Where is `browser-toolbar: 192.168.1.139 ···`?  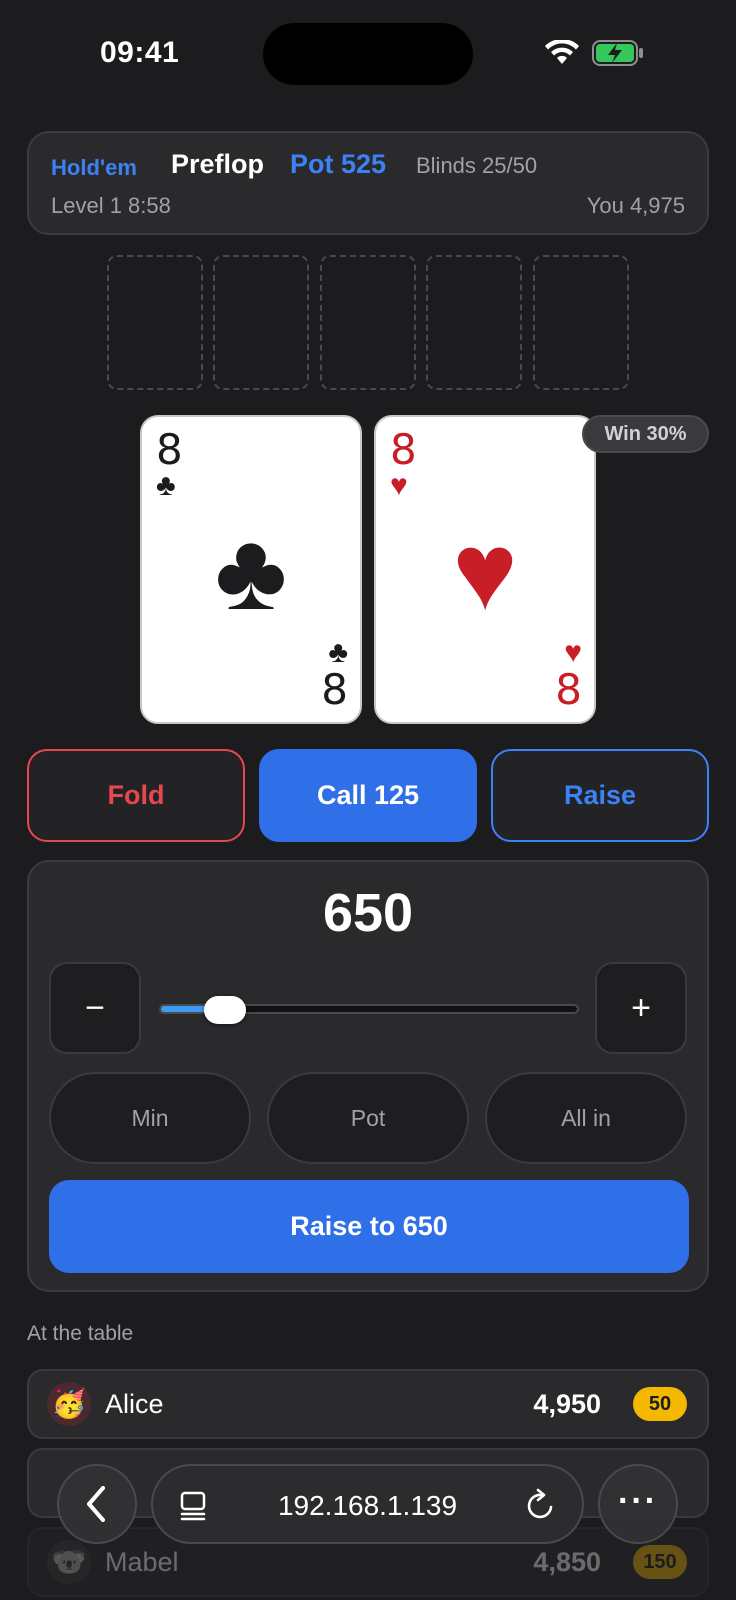
browser-toolbar: 192.168.1.139 ··· is located at coordinates (368, 1505).